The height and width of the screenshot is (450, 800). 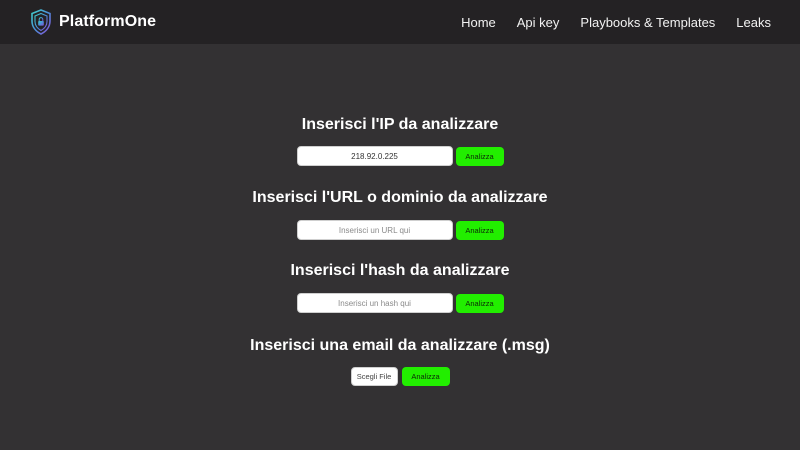 What do you see at coordinates (479, 230) in the screenshot?
I see `url-analyze-button: Analizza` at bounding box center [479, 230].